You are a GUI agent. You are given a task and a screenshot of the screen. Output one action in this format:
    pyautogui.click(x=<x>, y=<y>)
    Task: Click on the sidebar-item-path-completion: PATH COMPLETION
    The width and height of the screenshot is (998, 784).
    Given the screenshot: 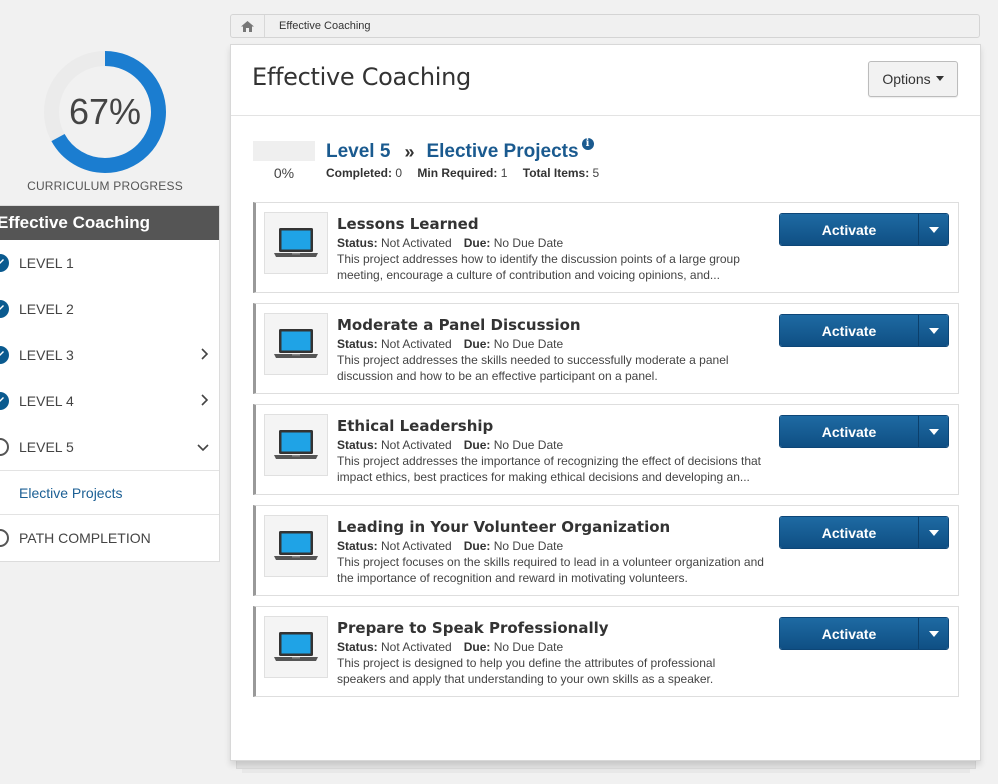 What is the action you would take?
    pyautogui.click(x=109, y=538)
    